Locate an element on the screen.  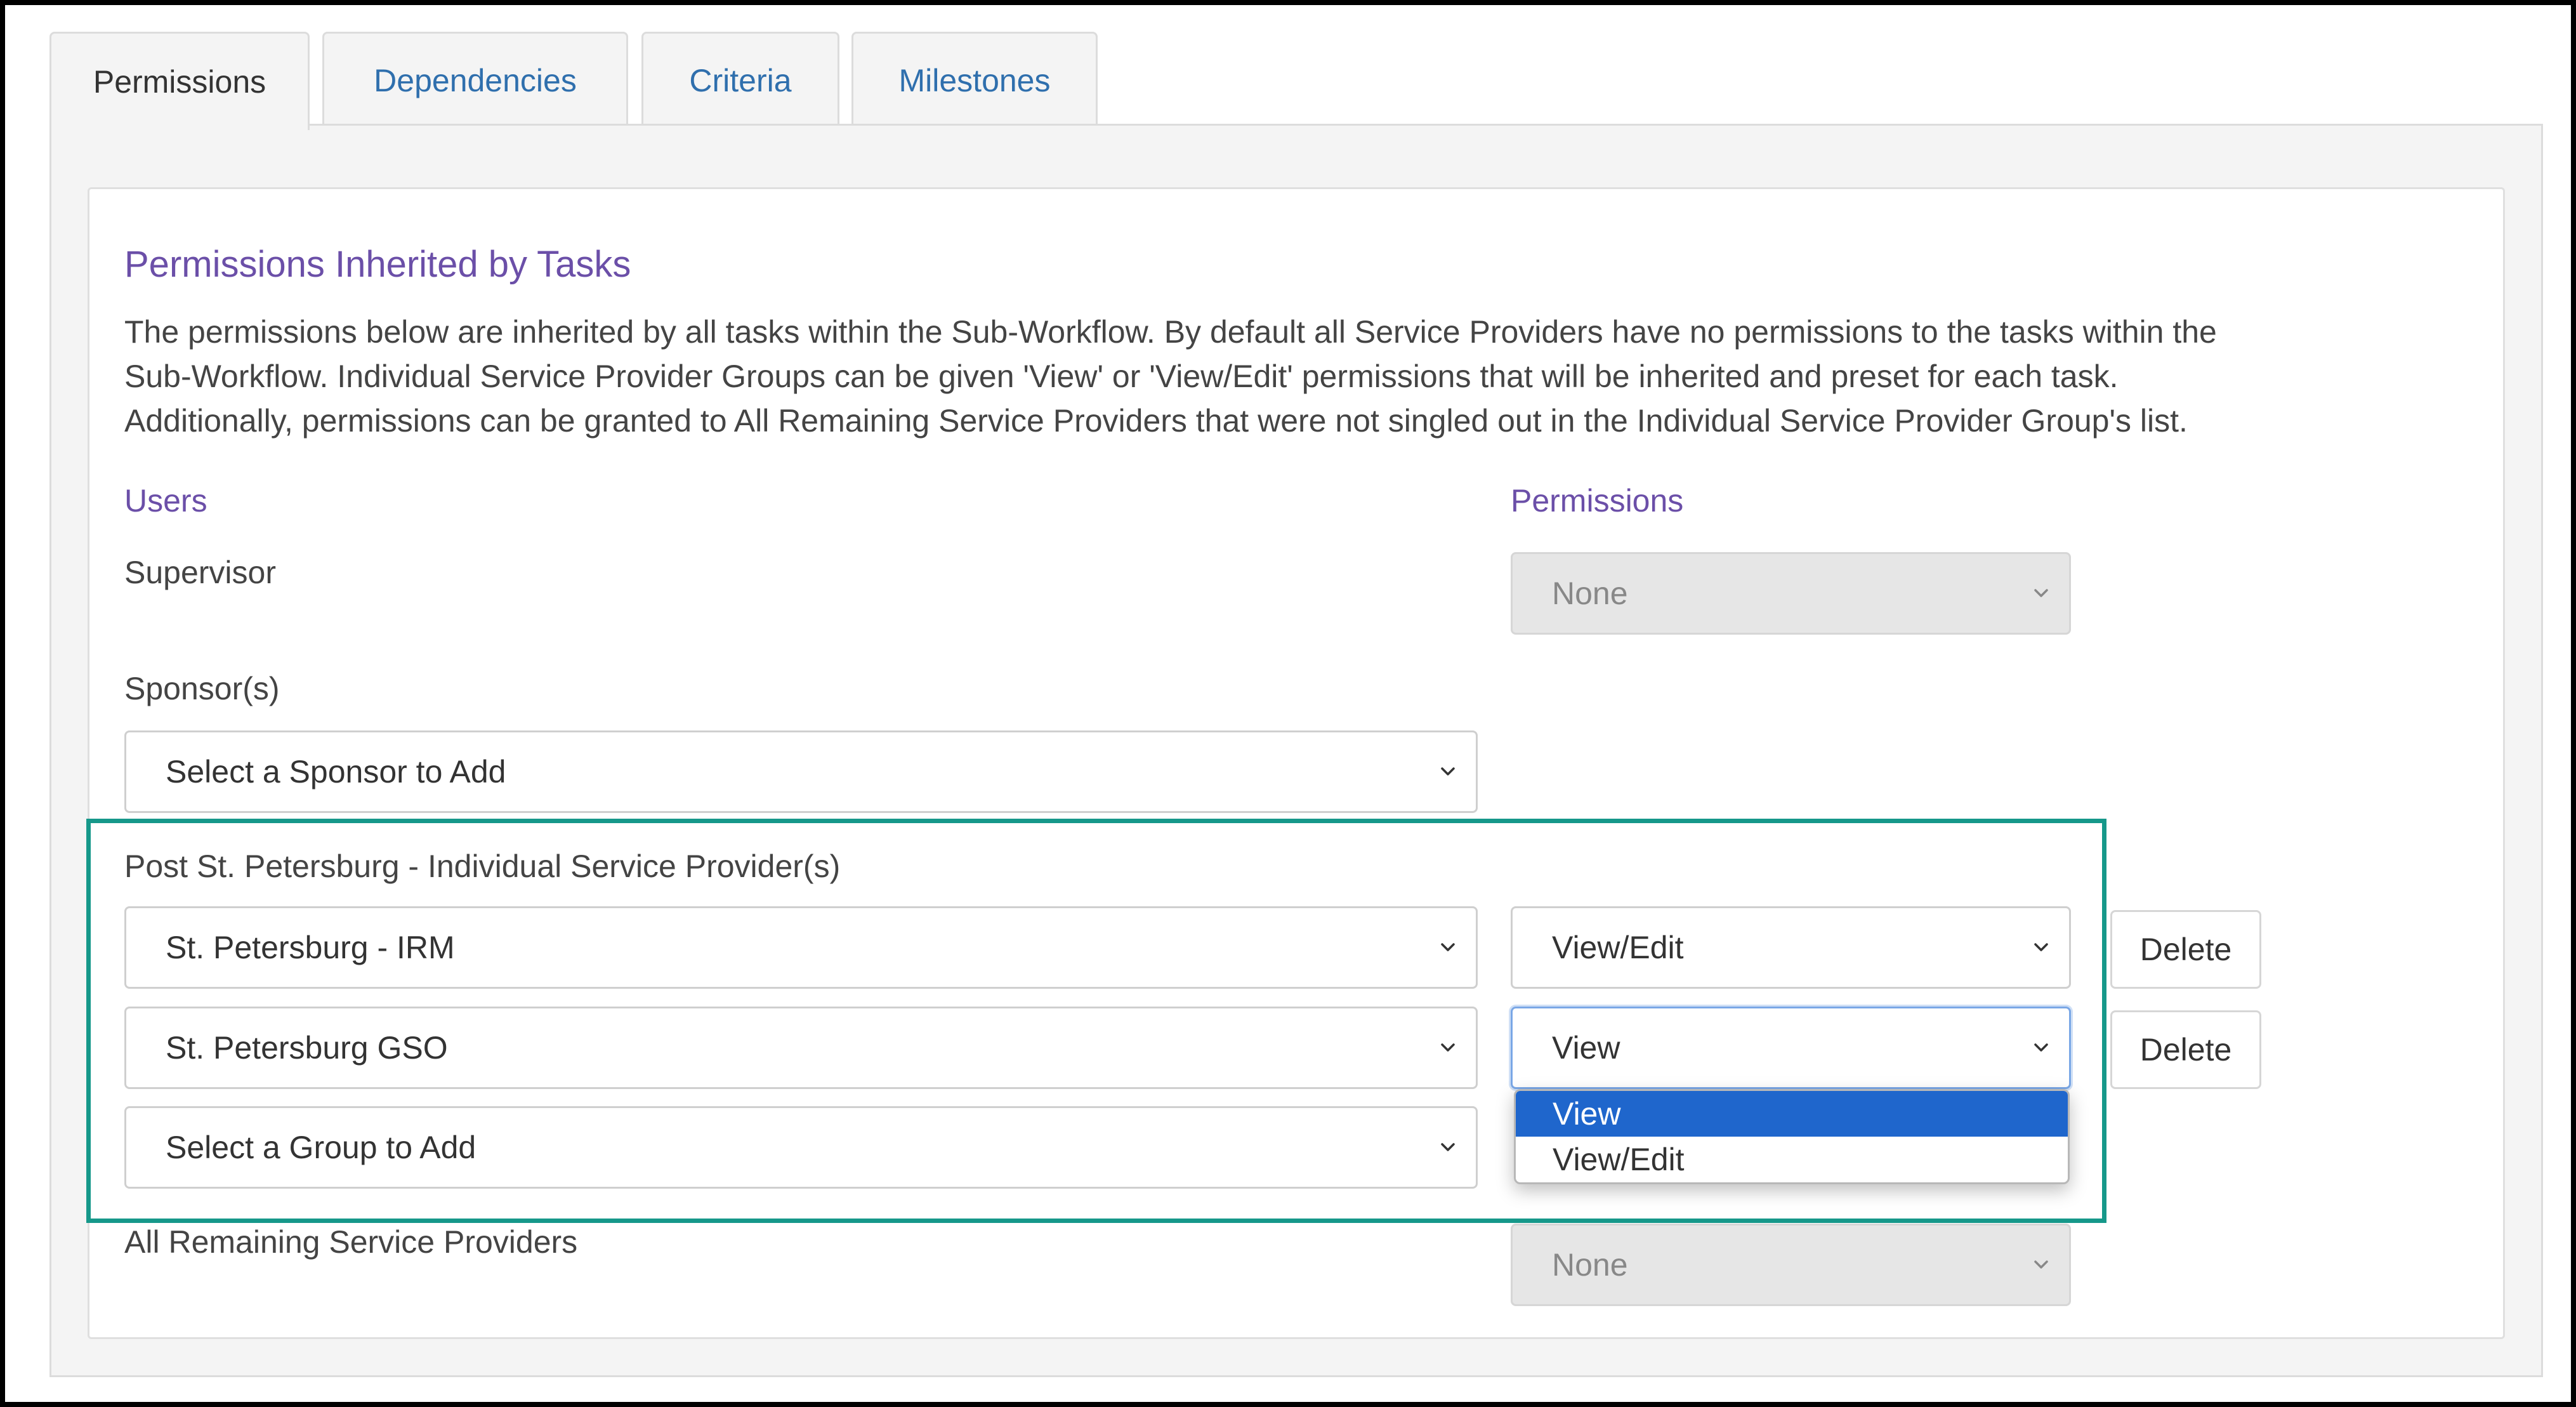
remaining-providers-label: All Remaining Service Providers is located at coordinates (351, 1242).